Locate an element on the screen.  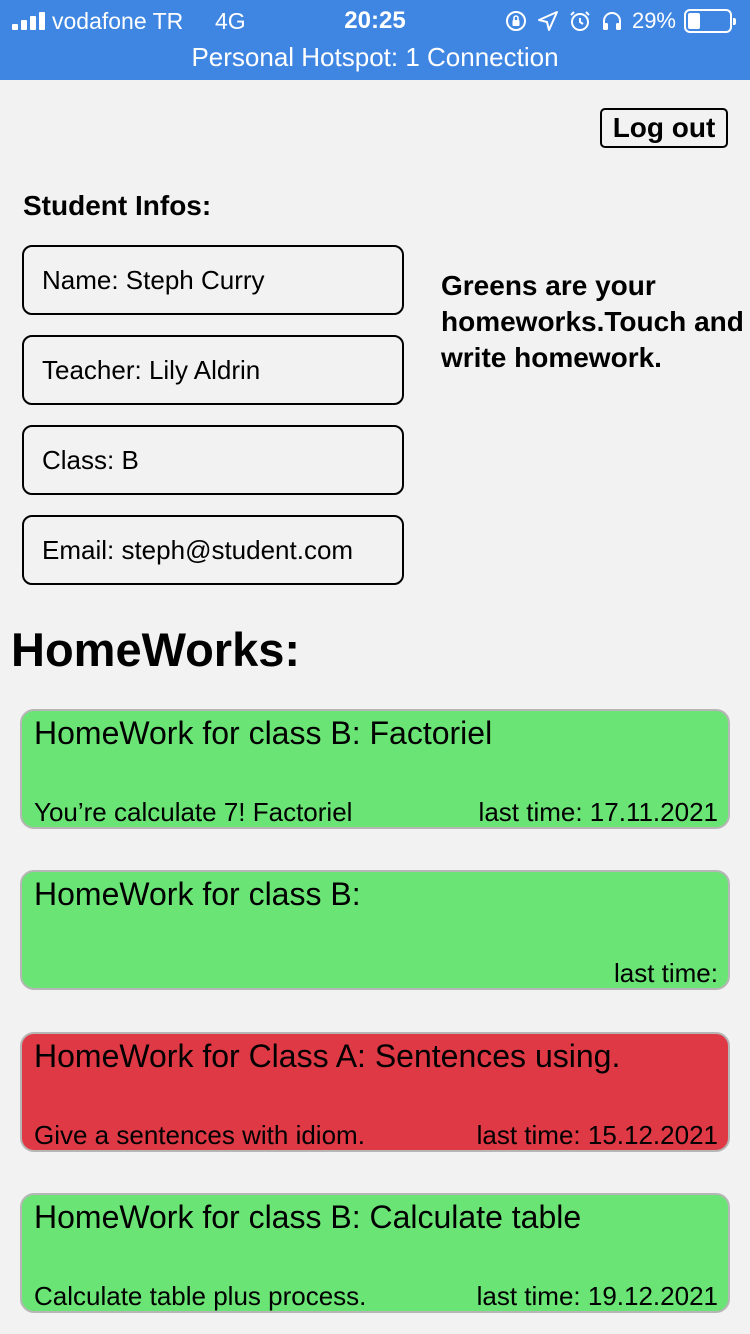
class-field: Class: B is located at coordinates (213, 460).